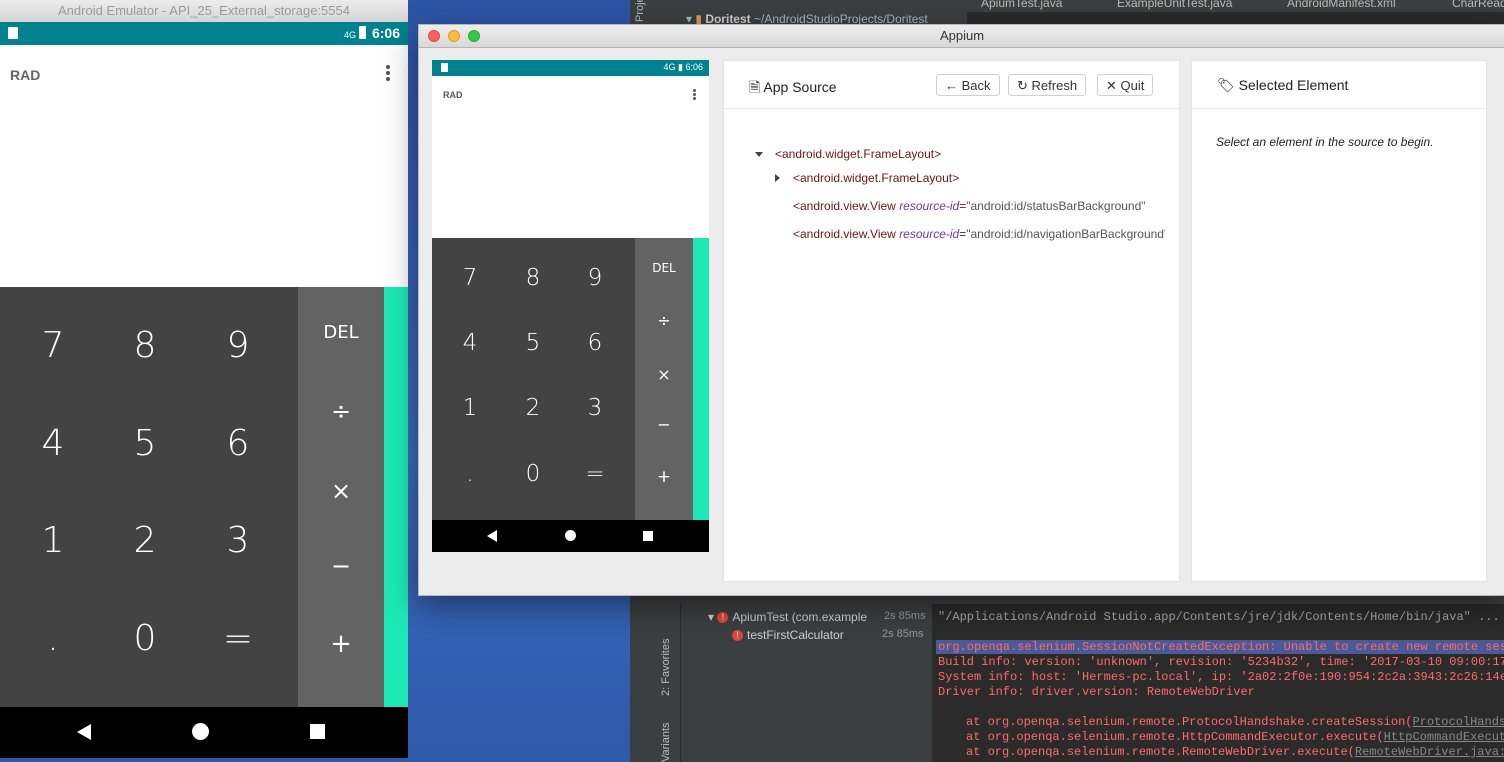  What do you see at coordinates (470, 278) in the screenshot?
I see `mini-key-7: 7` at bounding box center [470, 278].